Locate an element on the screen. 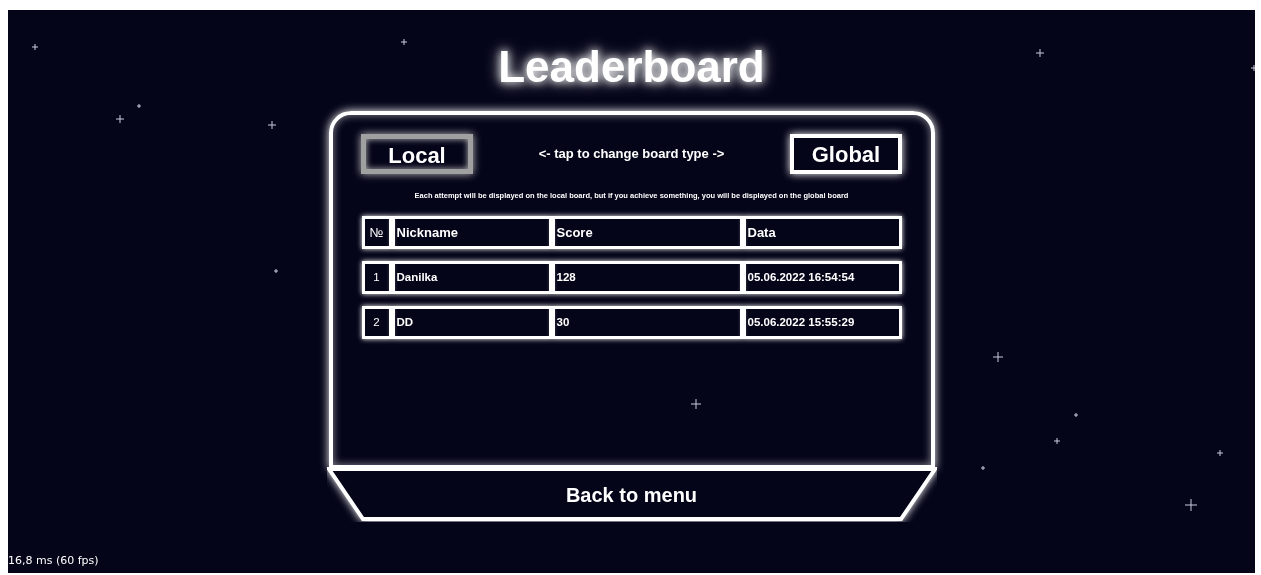 This screenshot has height=575, width=1261. table-cell: 30 is located at coordinates (647, 323).